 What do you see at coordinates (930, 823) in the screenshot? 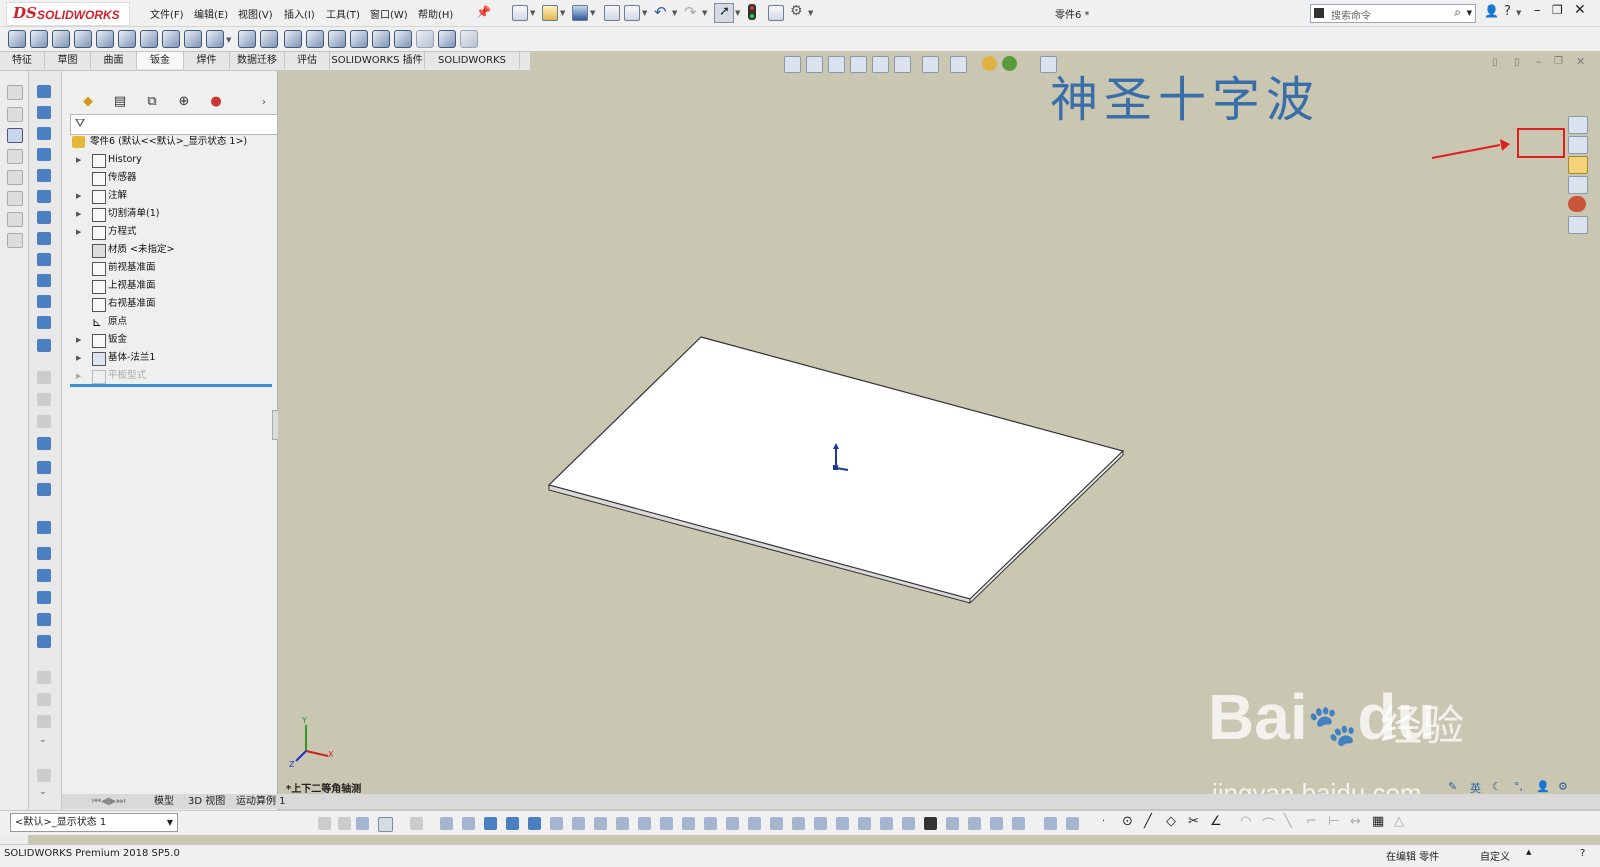
I see `filter-connection-points-icon` at bounding box center [930, 823].